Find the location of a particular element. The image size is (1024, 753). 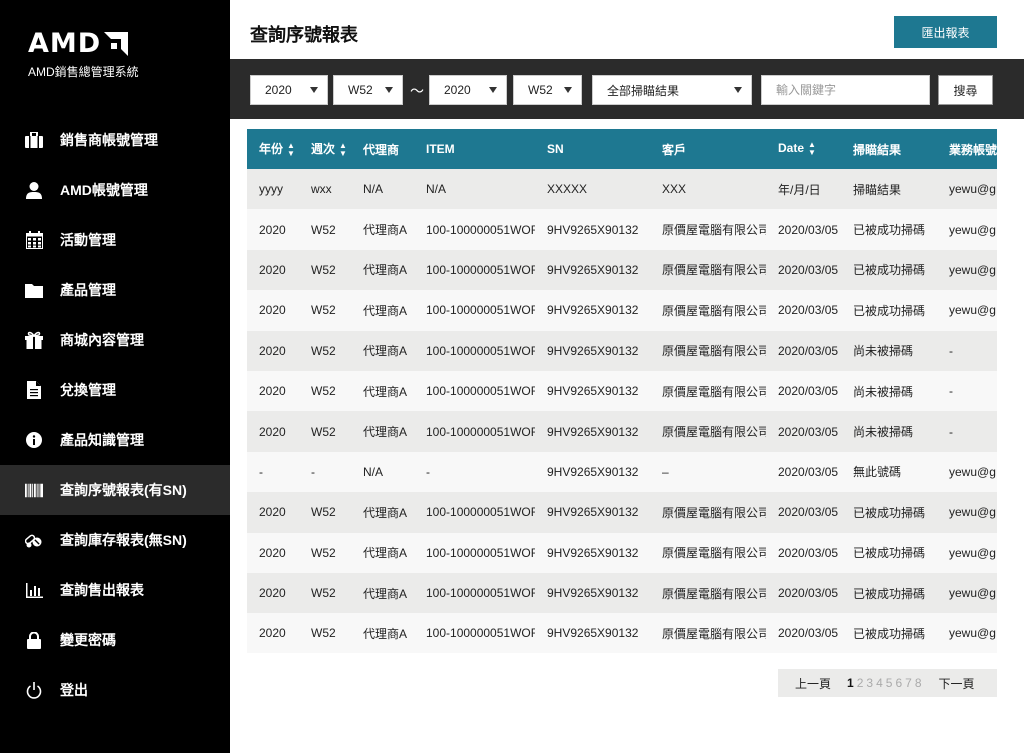

sidebar-item-label: 變更密碼 is located at coordinates (88, 640).